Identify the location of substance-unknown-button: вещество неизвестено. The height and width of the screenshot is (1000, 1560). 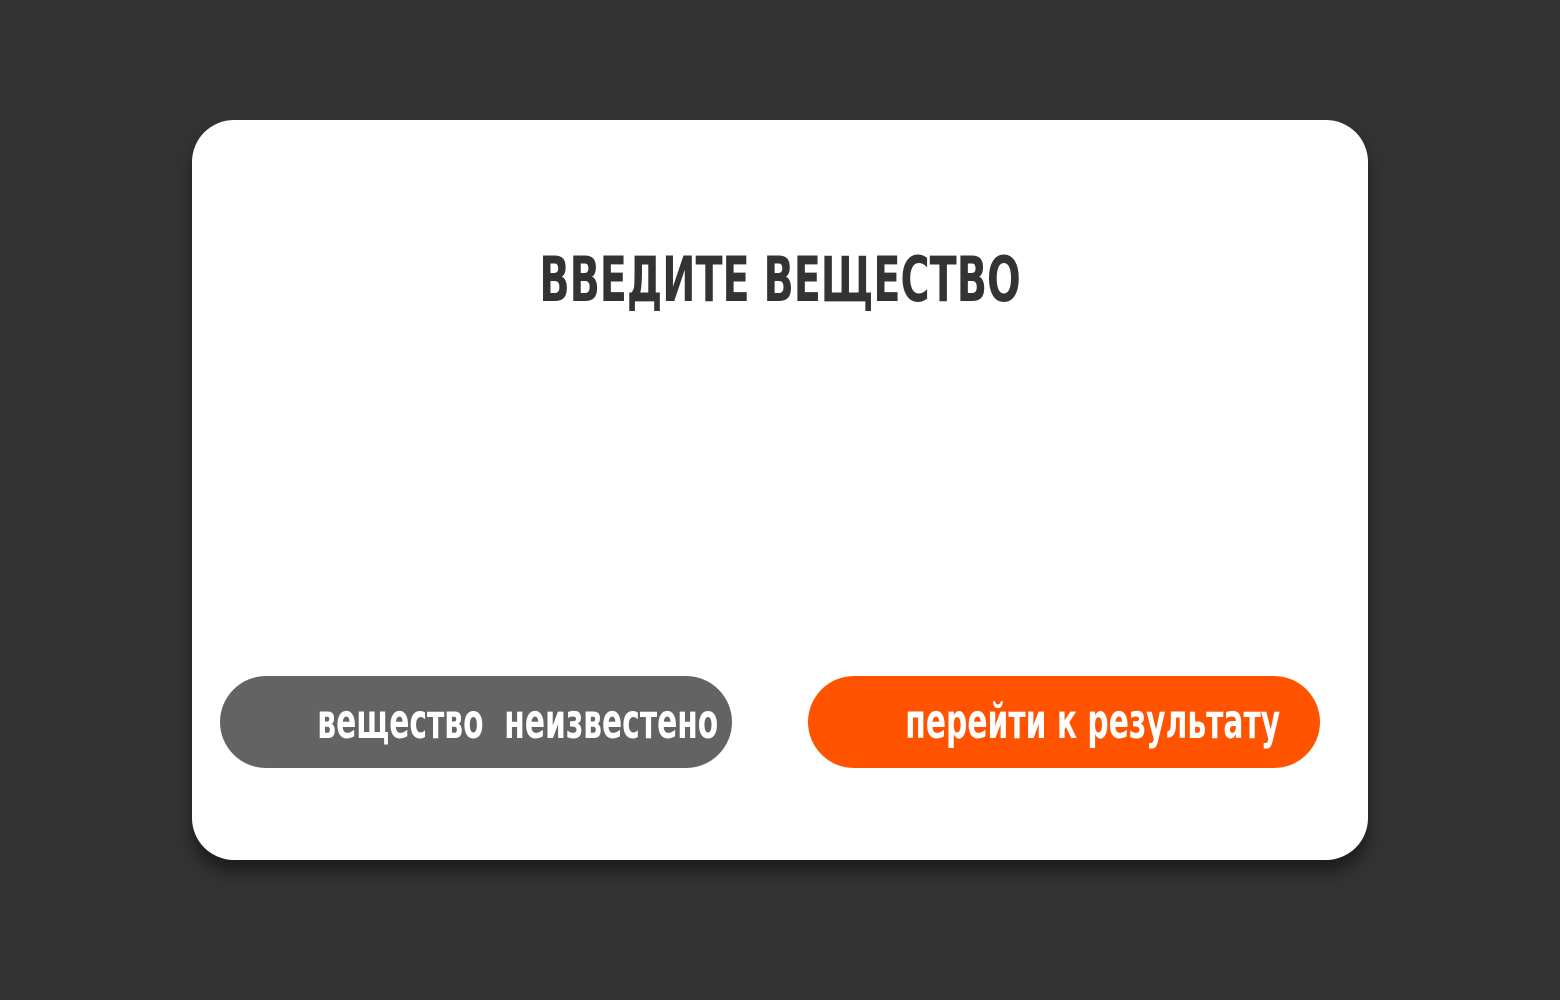
(476, 722).